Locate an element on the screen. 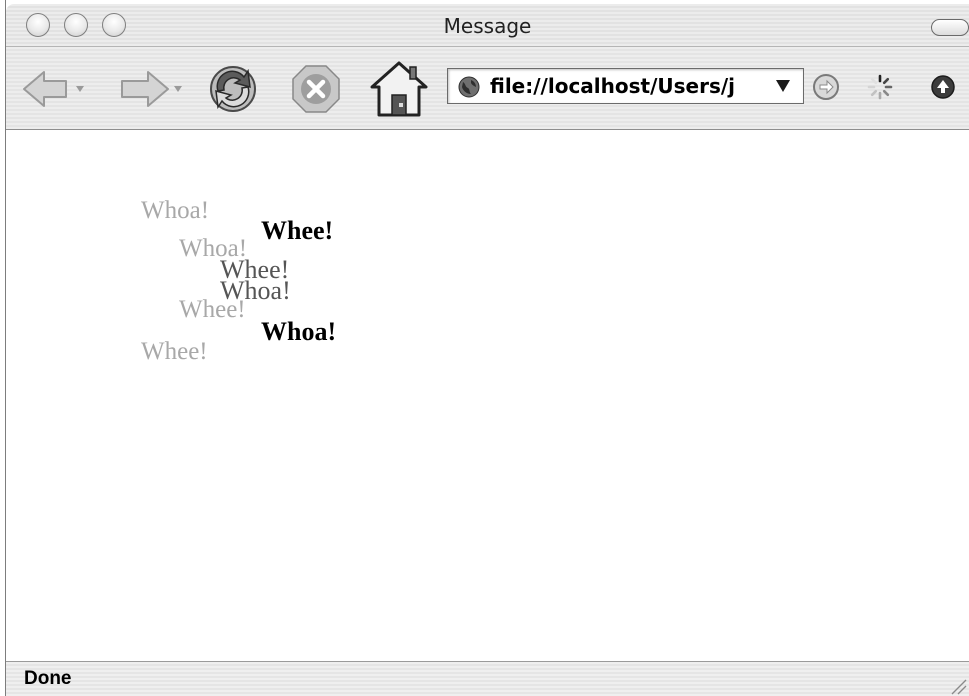 The image size is (969, 696). go-icon is located at coordinates (826, 87).